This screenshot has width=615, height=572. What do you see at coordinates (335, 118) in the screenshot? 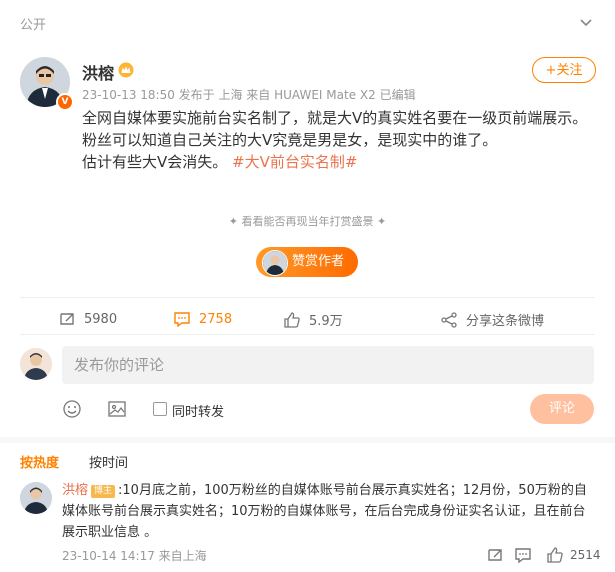
I see `post-line-1: 全网自媒体要实施前台实名制了，就是大V的真实姓名要在一级页前端展示。` at bounding box center [335, 118].